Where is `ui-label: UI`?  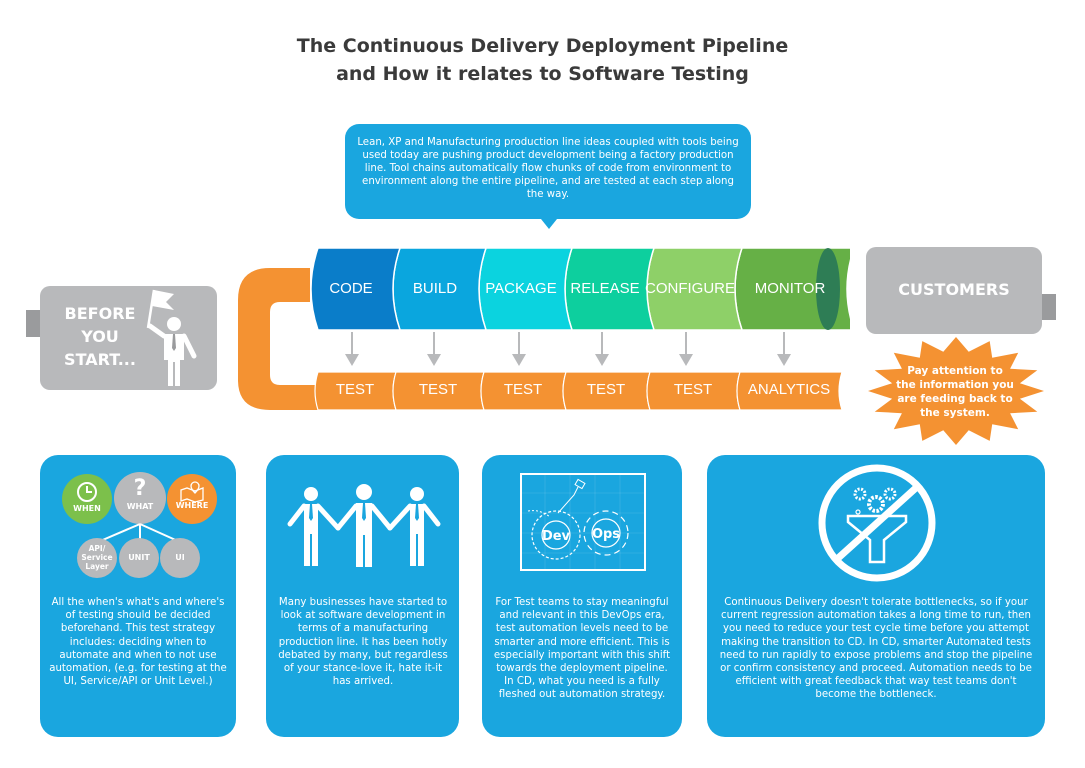
ui-label: UI is located at coordinates (180, 557).